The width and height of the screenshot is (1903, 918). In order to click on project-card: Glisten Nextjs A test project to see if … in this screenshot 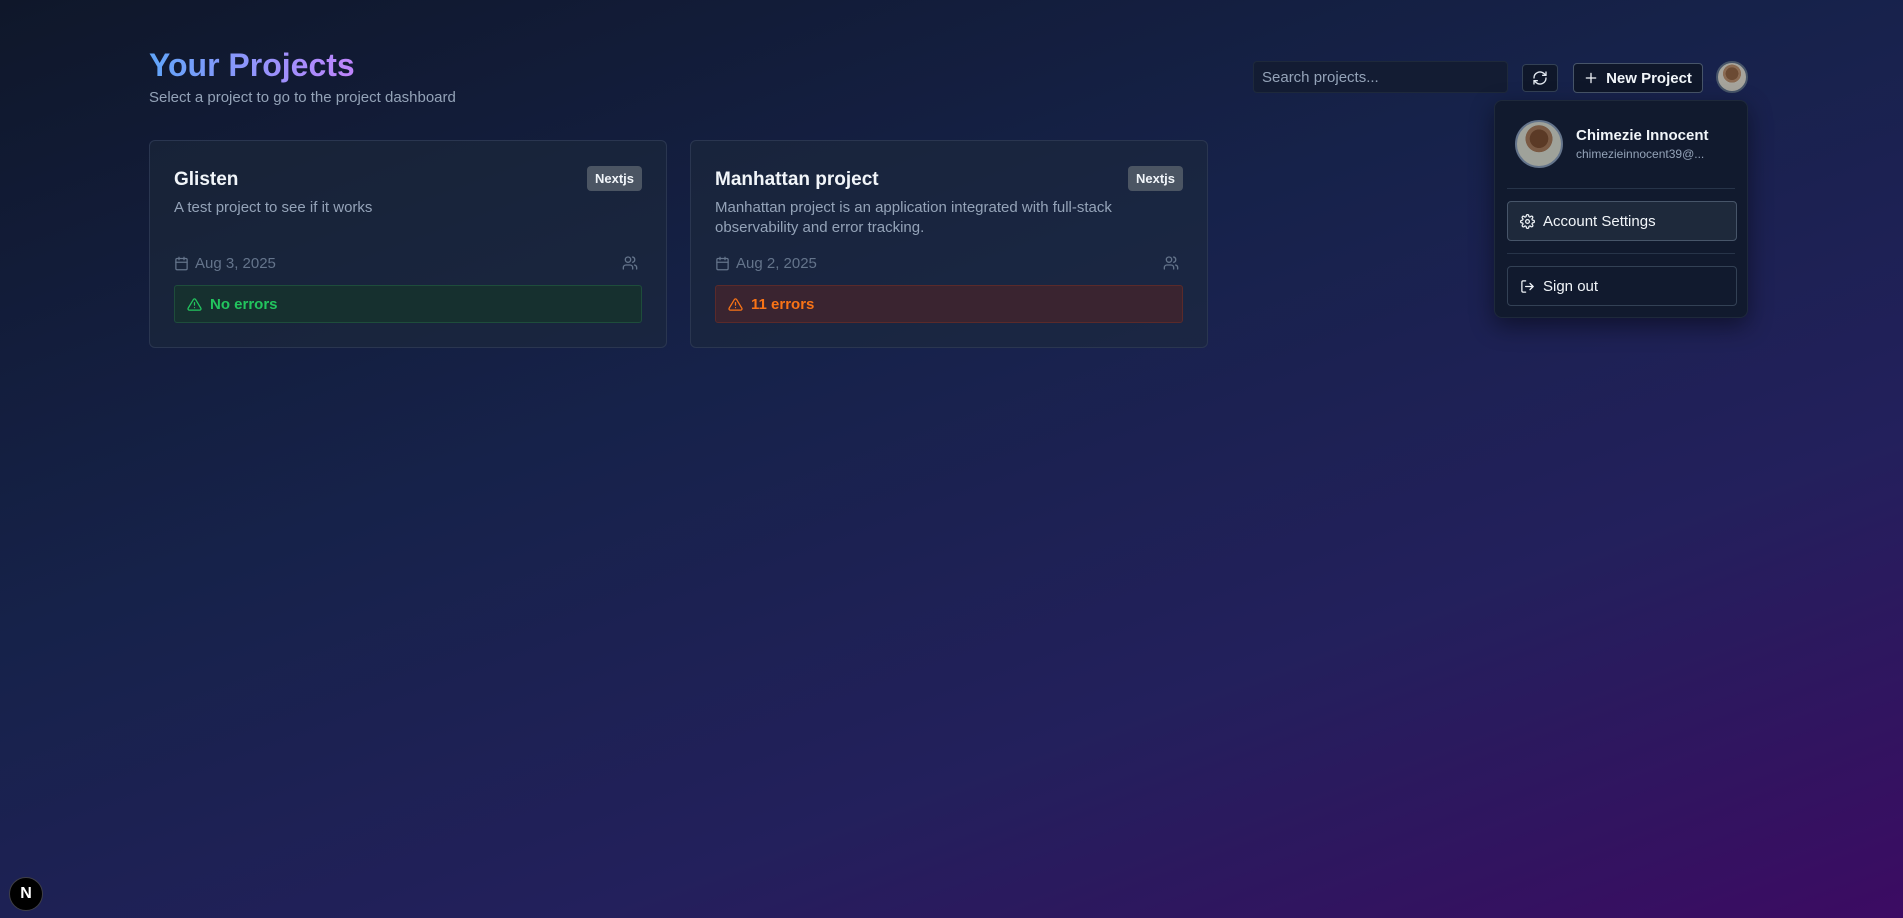, I will do `click(408, 244)`.